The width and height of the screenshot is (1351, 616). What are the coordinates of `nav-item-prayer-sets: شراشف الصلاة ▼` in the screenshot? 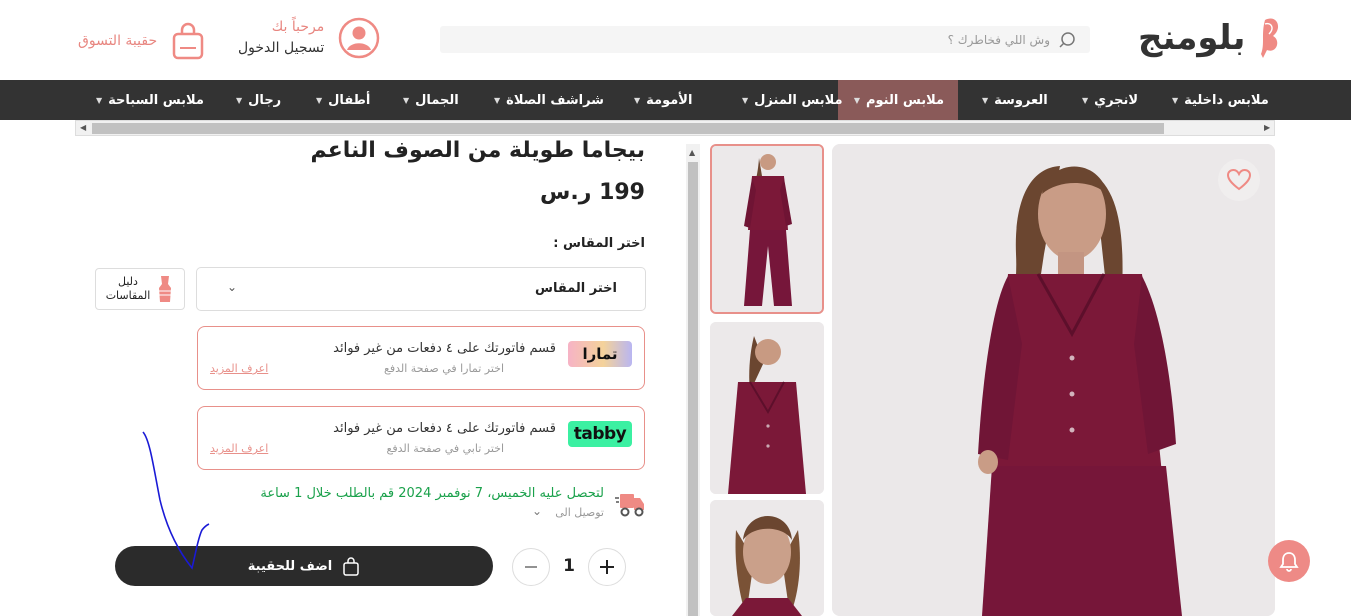 It's located at (549, 100).